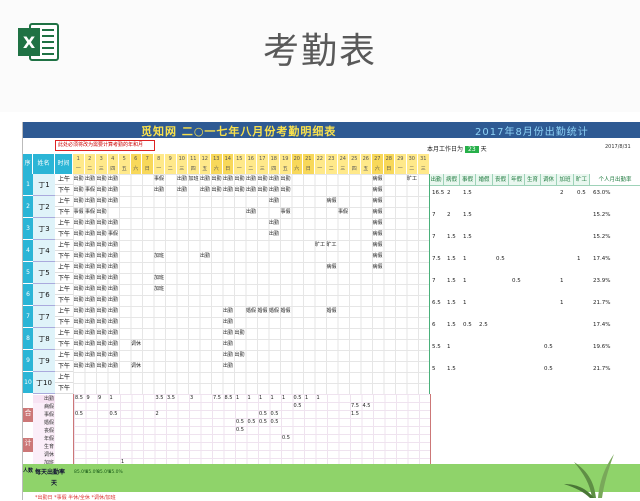 The image size is (640, 501). What do you see at coordinates (44, 273) in the screenshot?
I see `employee-name: 丁5` at bounding box center [44, 273].